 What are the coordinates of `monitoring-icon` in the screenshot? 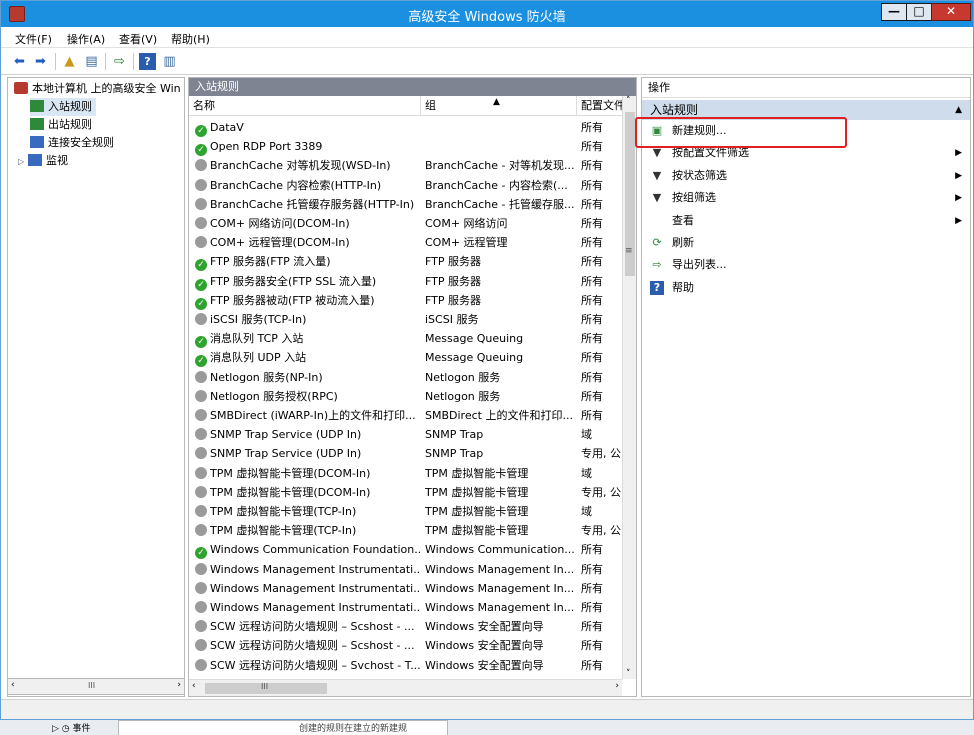 It's located at (35, 160).